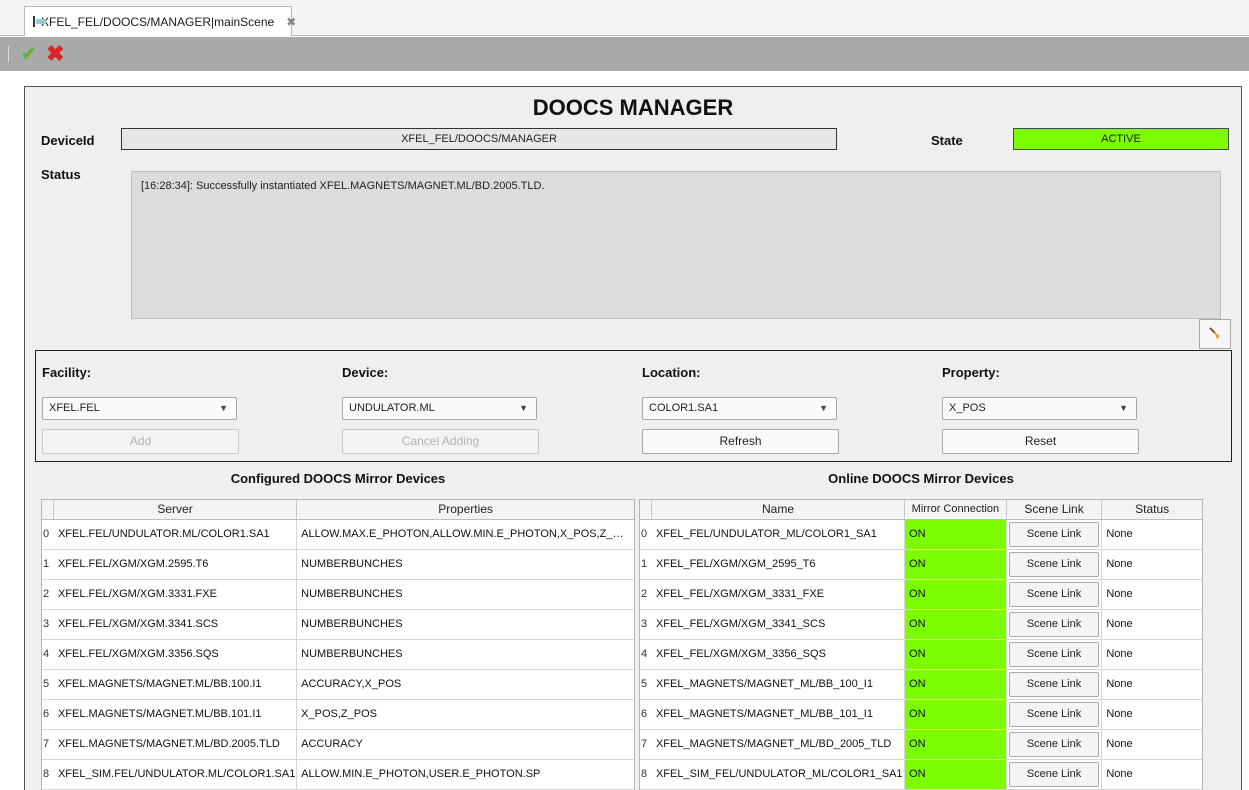 This screenshot has width=1249, height=790. What do you see at coordinates (465, 714) in the screenshot?
I see `properties-cell: X_POS,Z_POS` at bounding box center [465, 714].